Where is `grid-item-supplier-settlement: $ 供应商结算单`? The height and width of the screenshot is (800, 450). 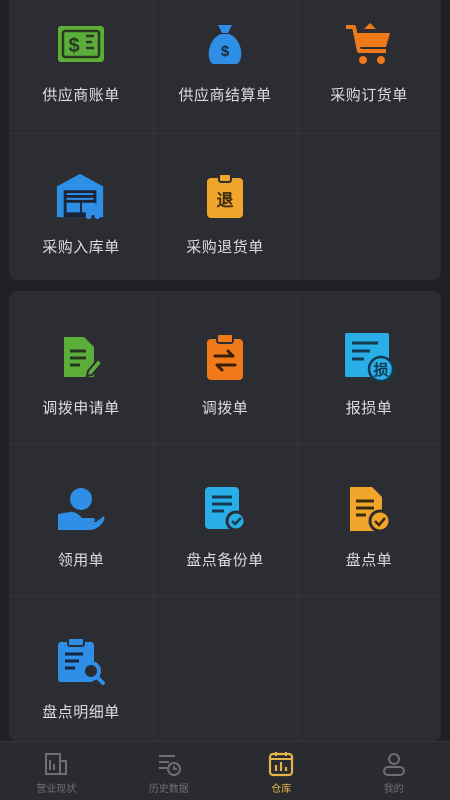
grid-item-supplier-settlement: $ 供应商结算单 is located at coordinates (225, 94).